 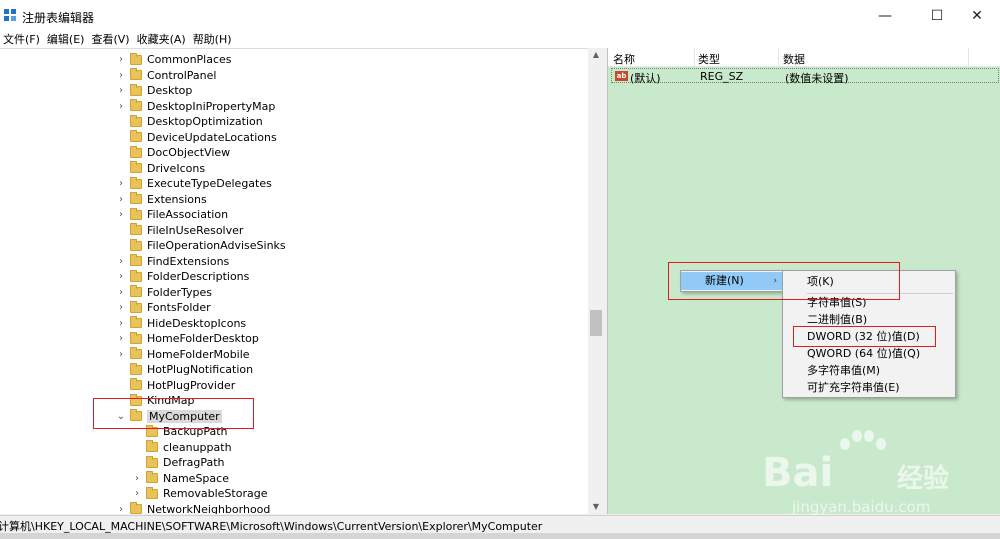 I want to click on value-data: (数值未设置), so click(x=817, y=78).